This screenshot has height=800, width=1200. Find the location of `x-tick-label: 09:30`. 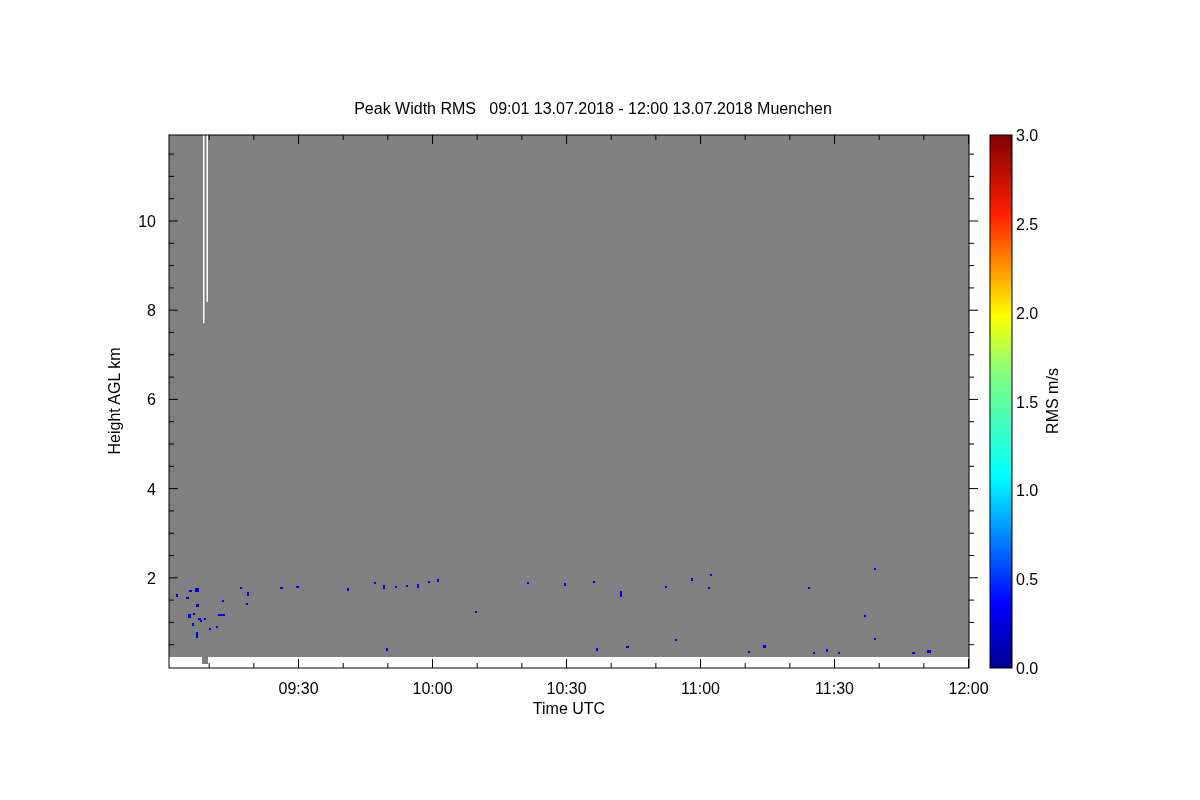

x-tick-label: 09:30 is located at coordinates (298, 688).